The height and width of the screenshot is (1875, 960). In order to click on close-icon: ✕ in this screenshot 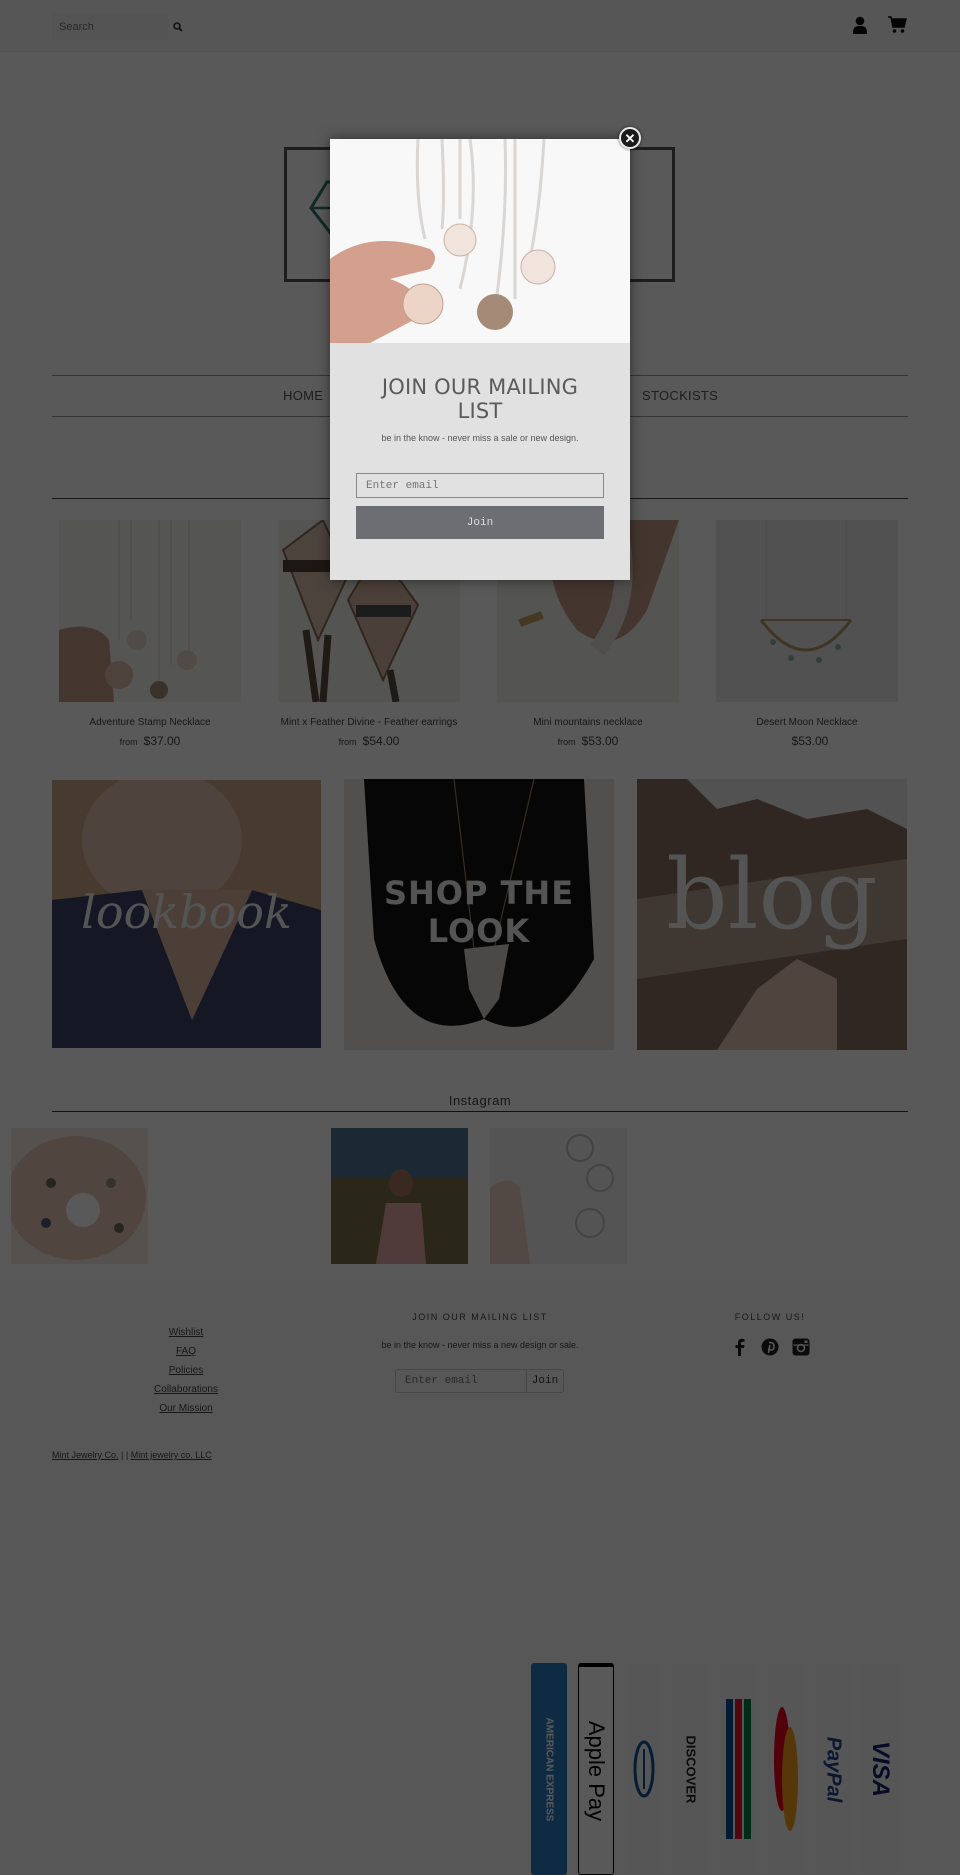, I will do `click(630, 138)`.